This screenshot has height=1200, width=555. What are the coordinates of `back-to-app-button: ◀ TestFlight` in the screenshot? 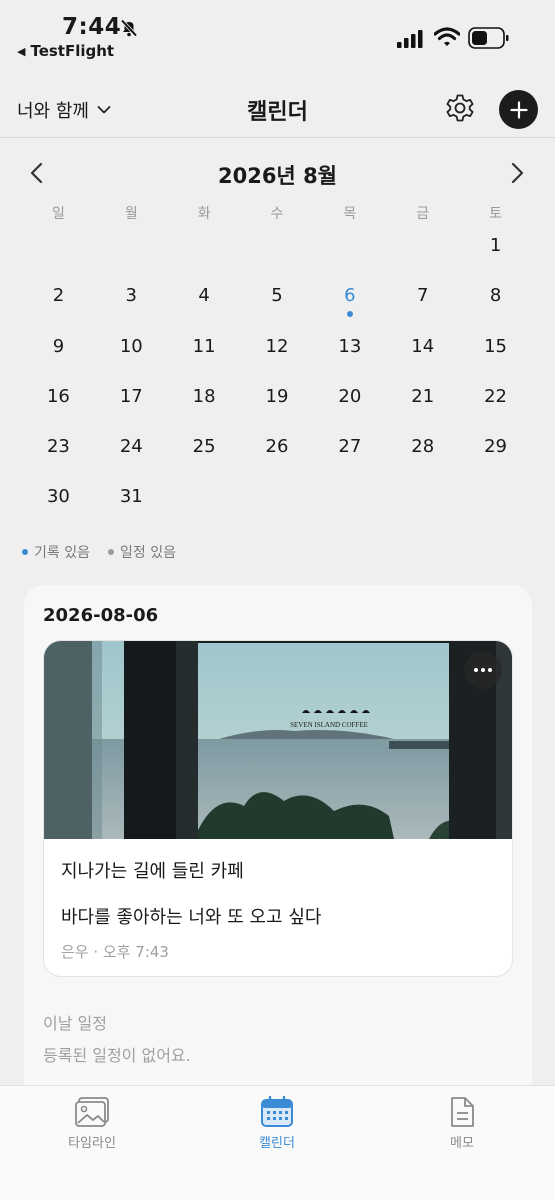 It's located at (65, 51).